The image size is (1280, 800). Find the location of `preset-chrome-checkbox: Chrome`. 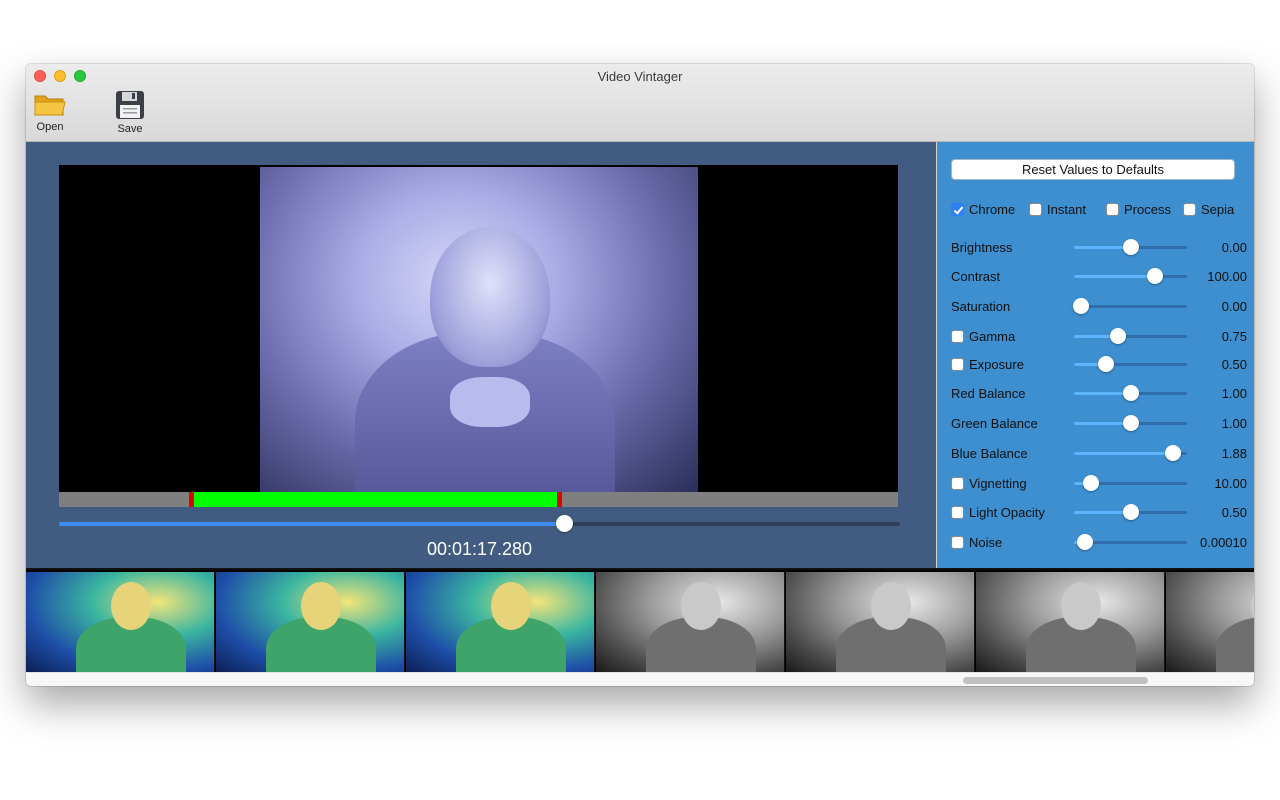

preset-chrome-checkbox: Chrome is located at coordinates (983, 209).